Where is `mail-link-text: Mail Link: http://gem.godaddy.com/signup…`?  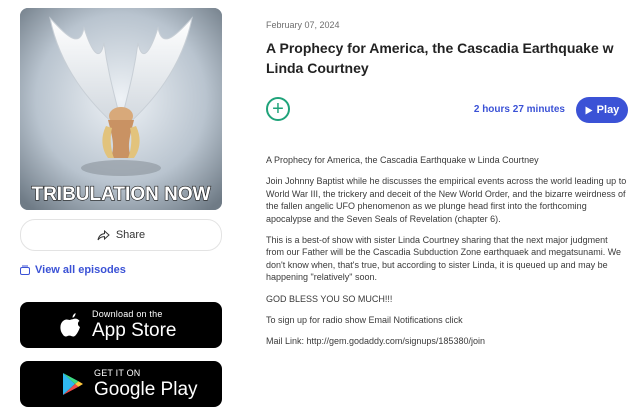 mail-link-text: Mail Link: http://gem.godaddy.com/signup… is located at coordinates (447, 341).